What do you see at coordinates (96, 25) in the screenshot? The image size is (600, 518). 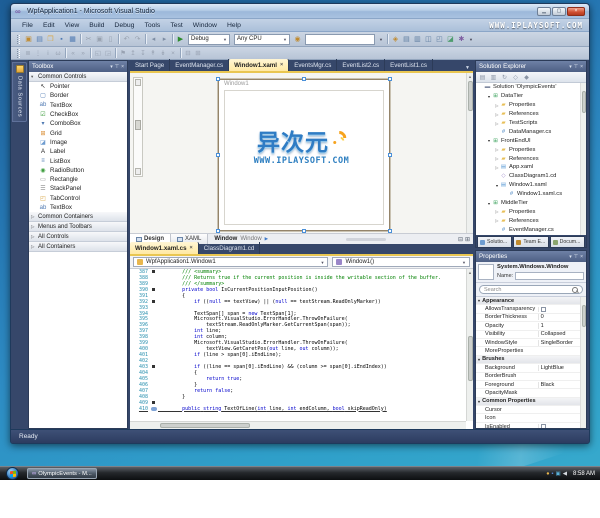 I see `menu-build: Build` at bounding box center [96, 25].